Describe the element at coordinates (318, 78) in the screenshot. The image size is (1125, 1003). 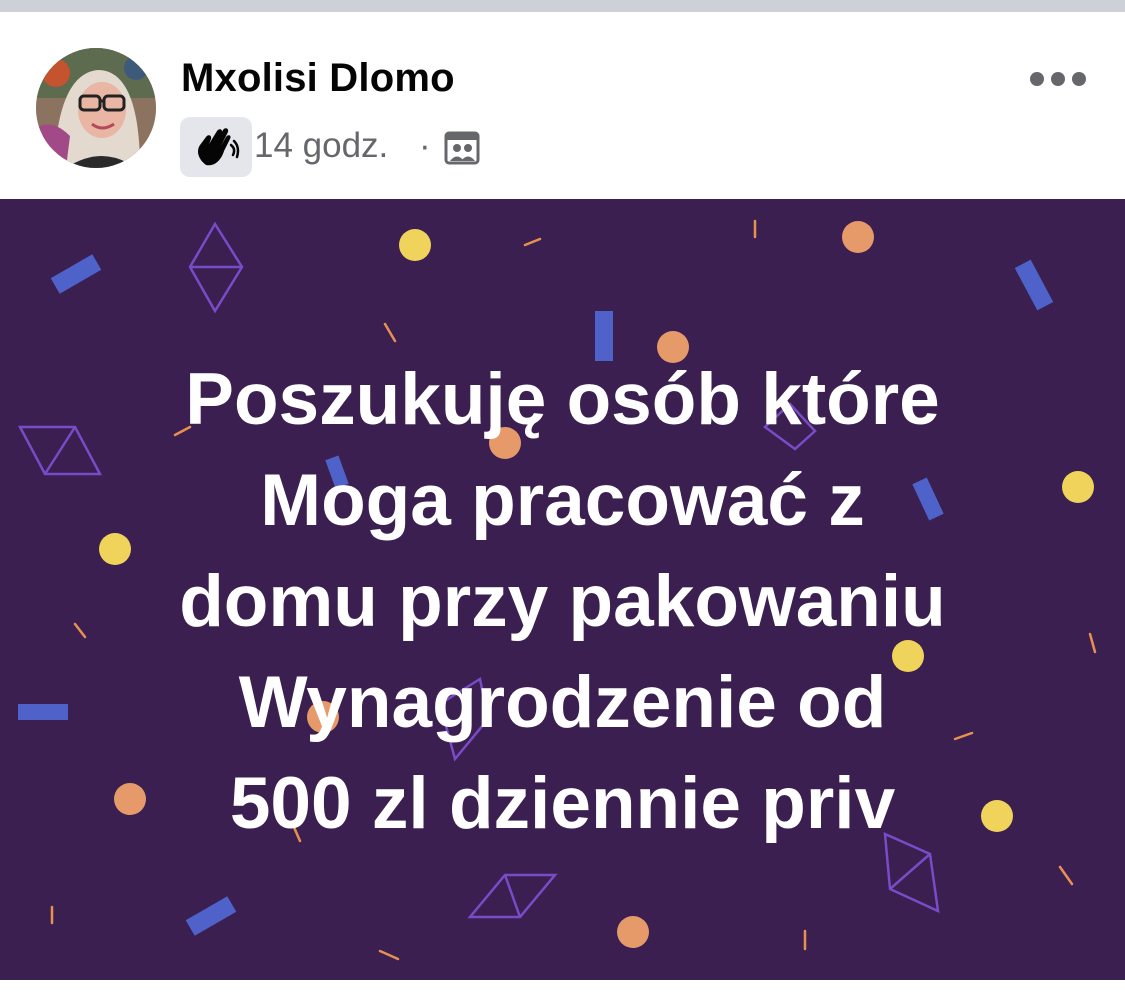
I see `author-name: Mxolisi Dlomo` at that location.